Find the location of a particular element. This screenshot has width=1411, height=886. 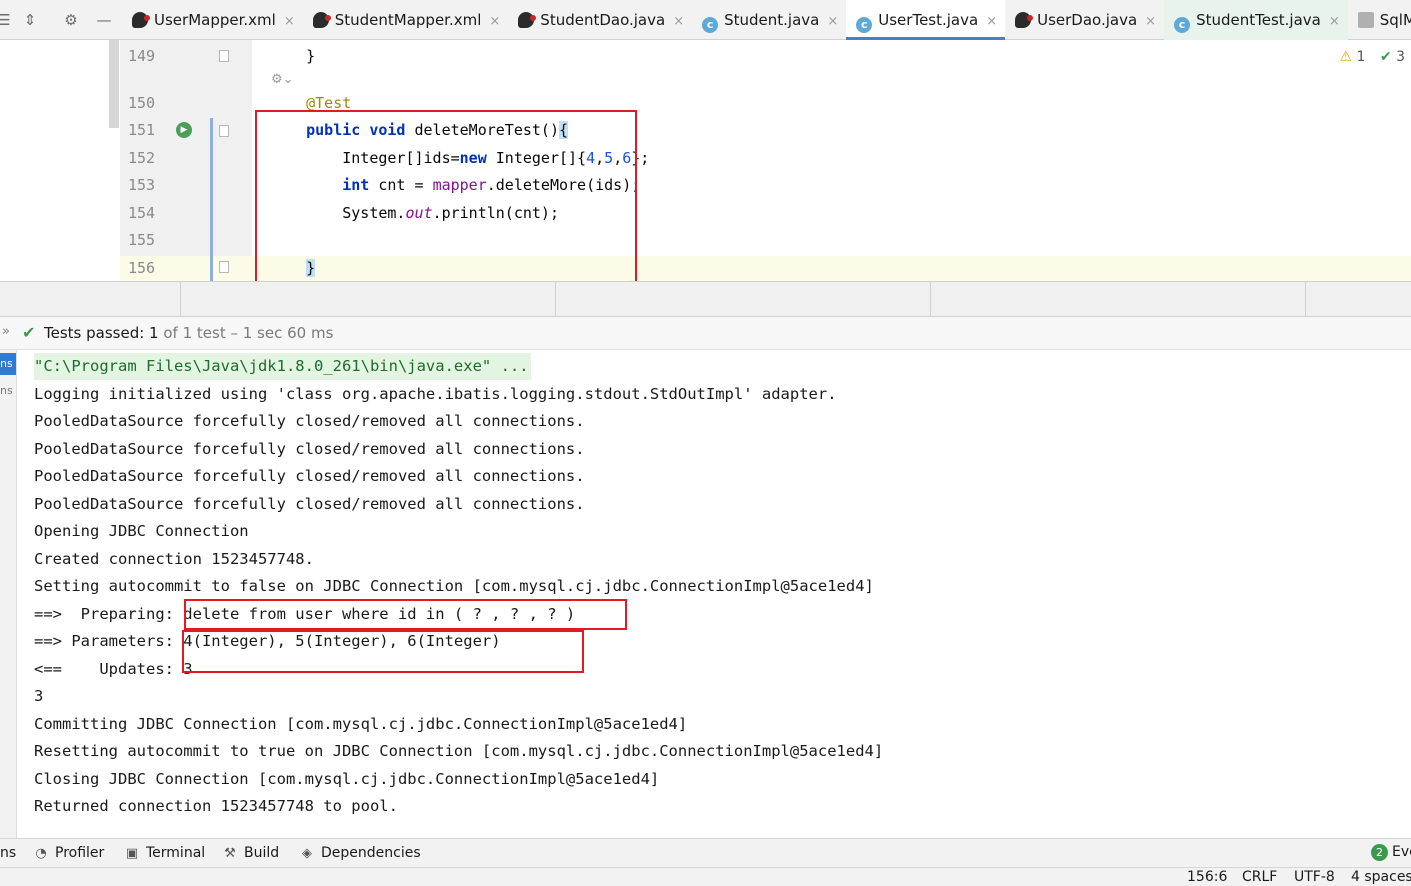

line-number: 150 is located at coordinates (142, 103).